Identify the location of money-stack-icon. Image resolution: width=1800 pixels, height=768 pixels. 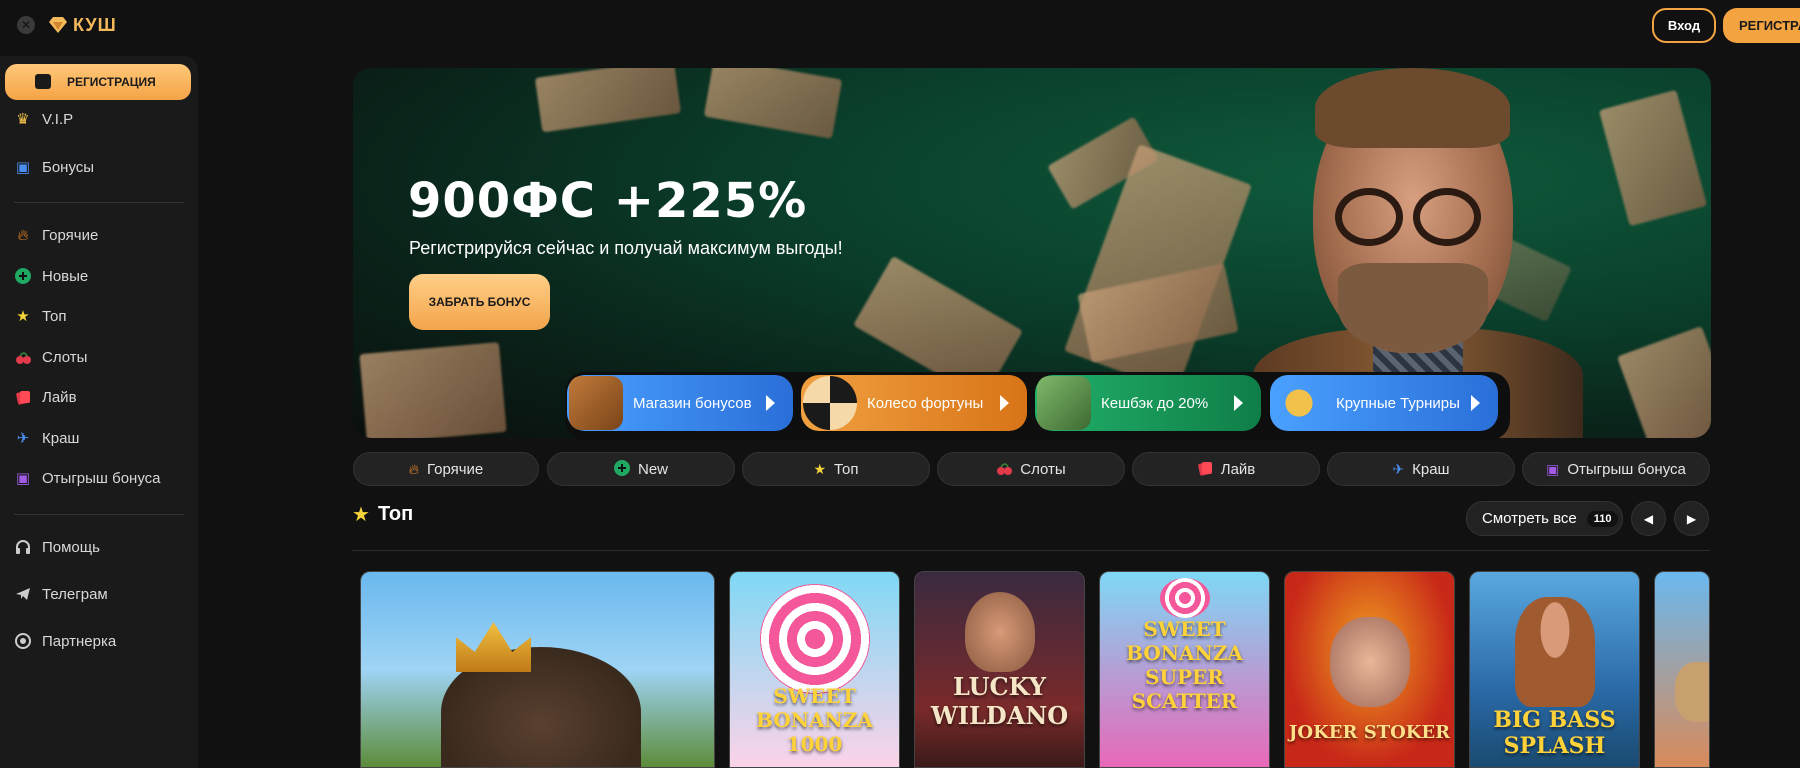
(1064, 403).